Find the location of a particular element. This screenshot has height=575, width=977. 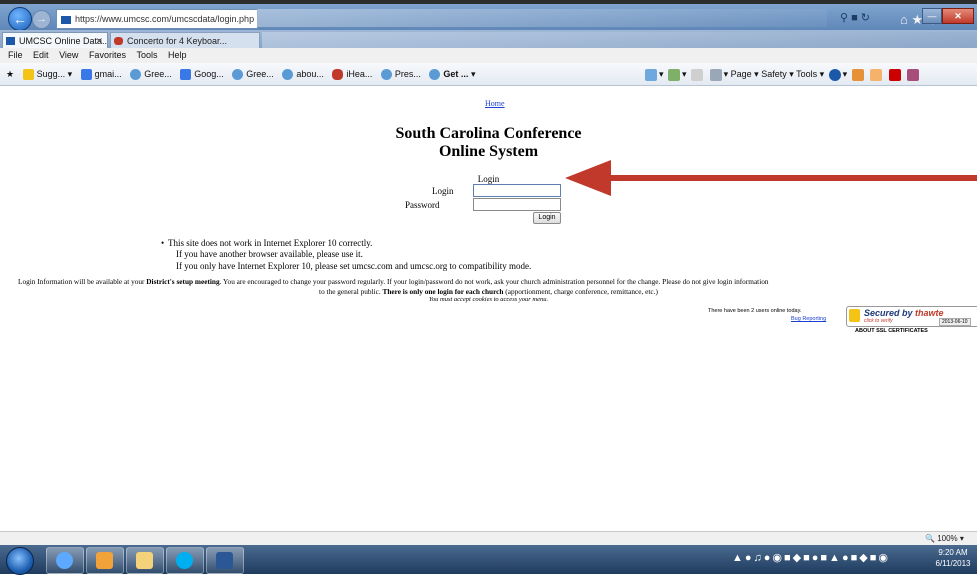

taskbar-outlook-button is located at coordinates (105, 560).